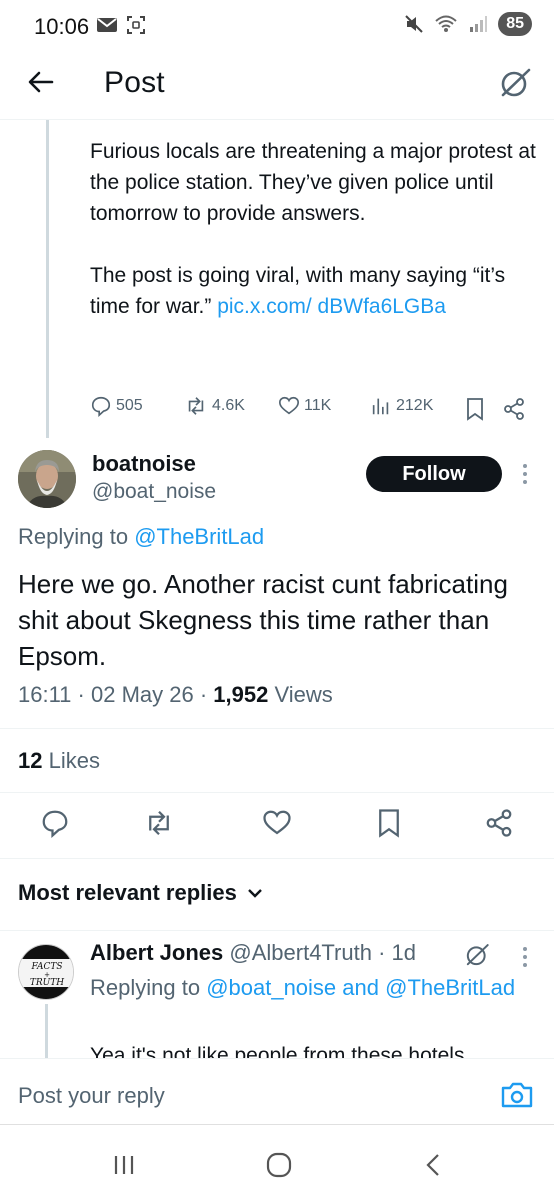 This screenshot has height=1200, width=554. Describe the element at coordinates (214, 406) in the screenshot. I see `repost-action: 4.6K` at that location.